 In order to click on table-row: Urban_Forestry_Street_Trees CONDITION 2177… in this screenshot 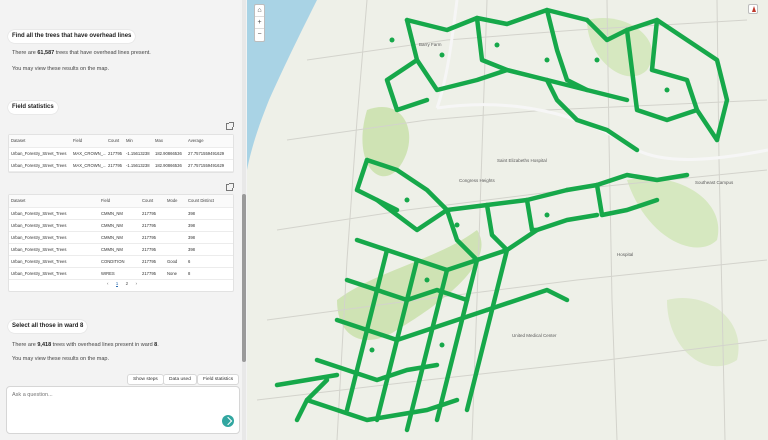, I will do `click(121, 261)`.